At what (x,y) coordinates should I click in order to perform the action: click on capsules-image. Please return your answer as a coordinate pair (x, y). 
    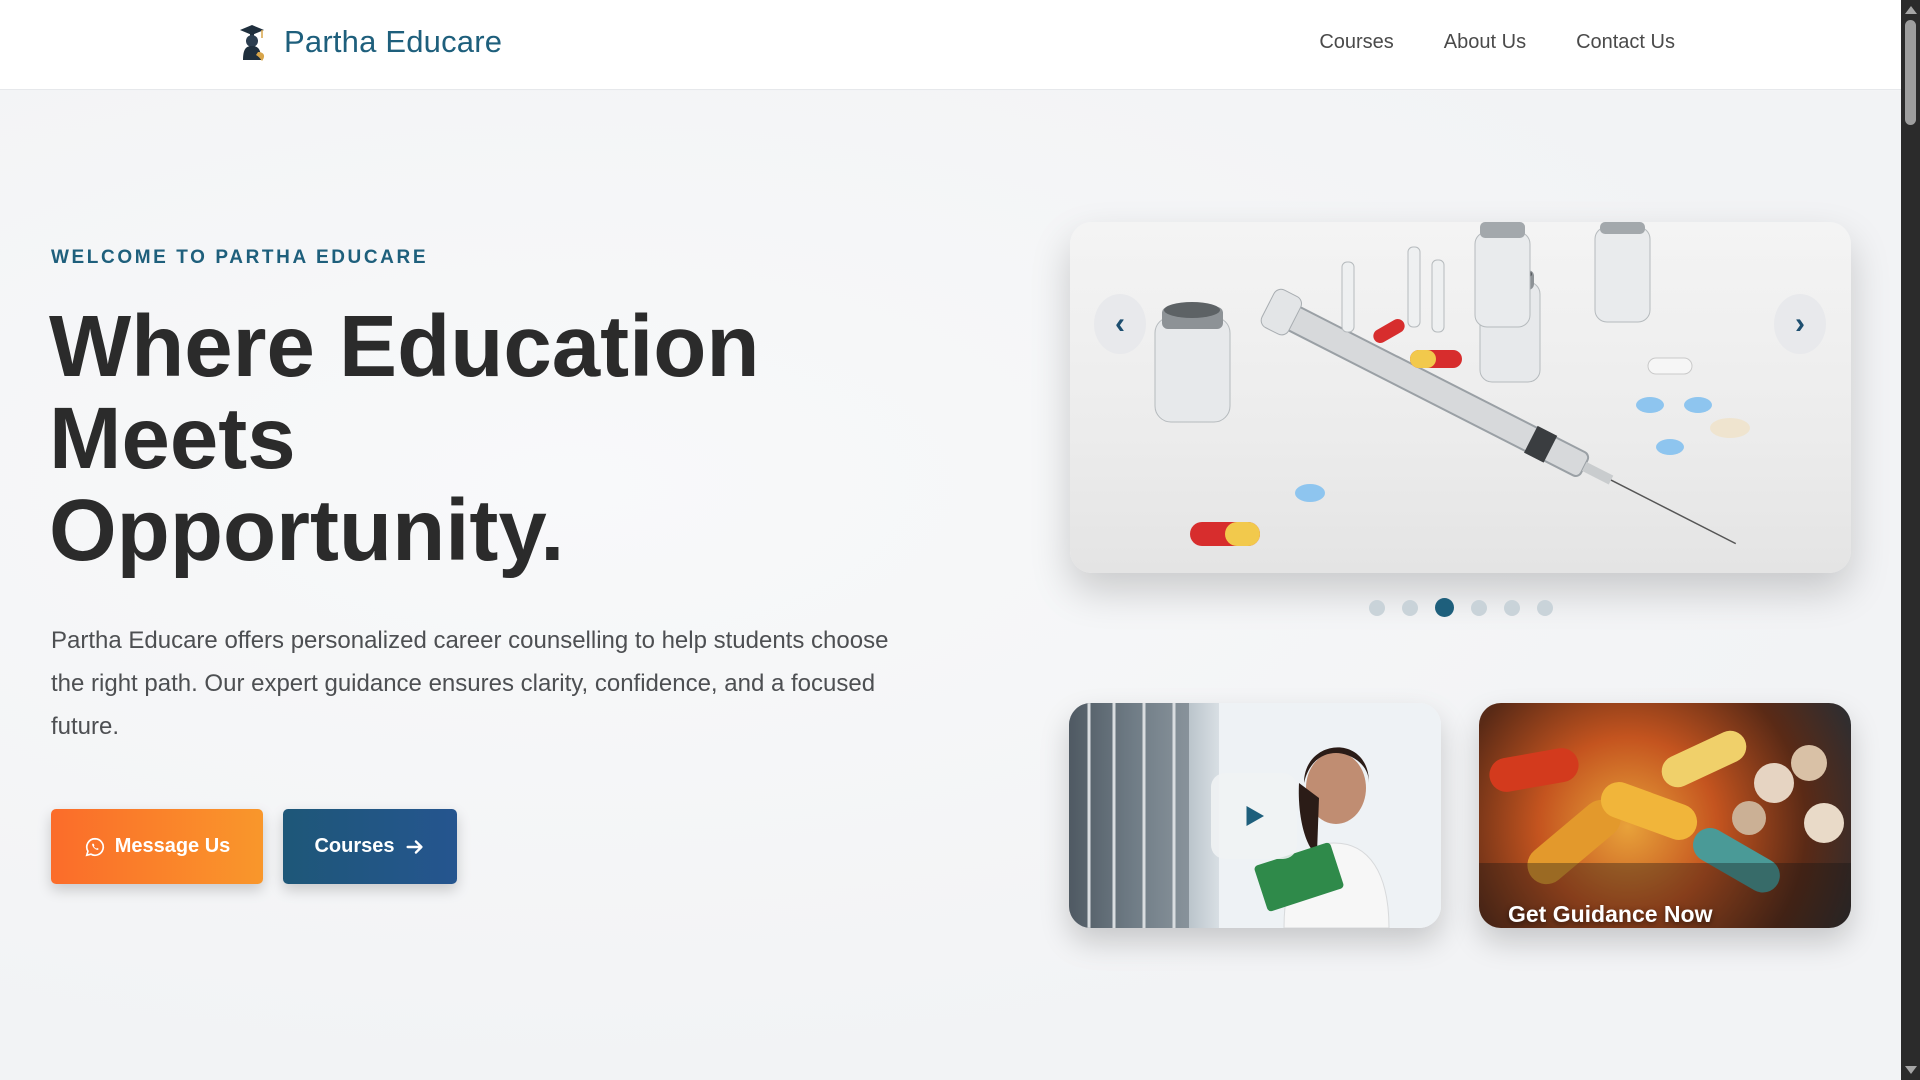
    Looking at the image, I should click on (1665, 829).